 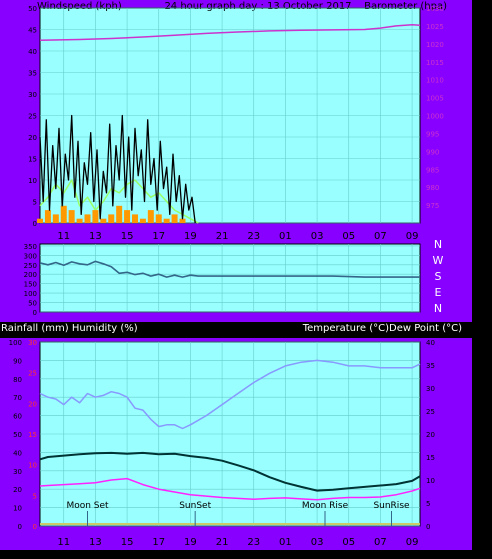 I want to click on baro-tick-label: 1000, so click(x=435, y=117).